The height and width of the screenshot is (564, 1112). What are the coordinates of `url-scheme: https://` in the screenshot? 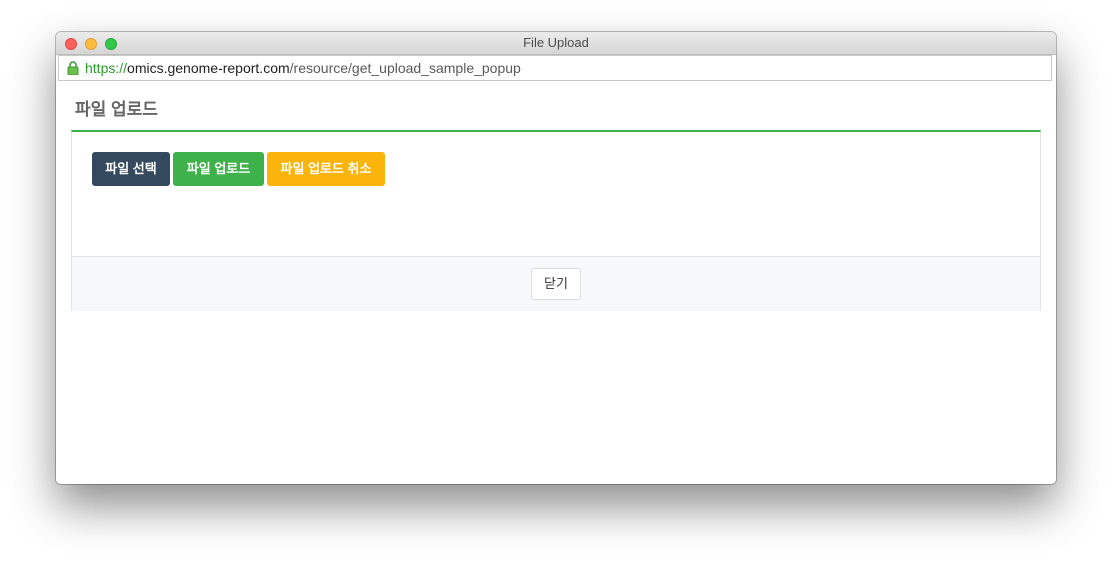 It's located at (106, 68).